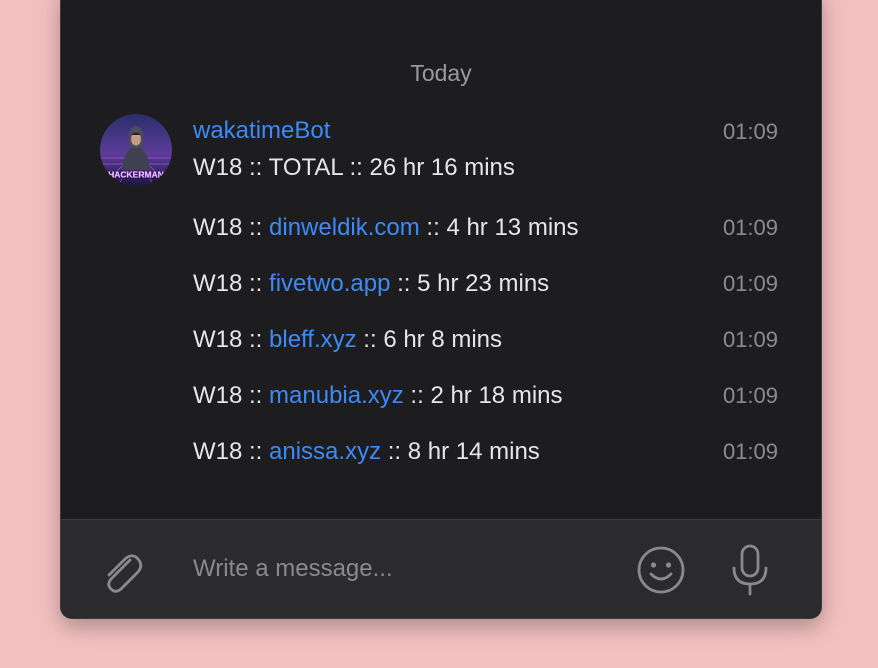 This screenshot has width=878, height=668. I want to click on avatar-caption: HACKERMAN, so click(136, 175).